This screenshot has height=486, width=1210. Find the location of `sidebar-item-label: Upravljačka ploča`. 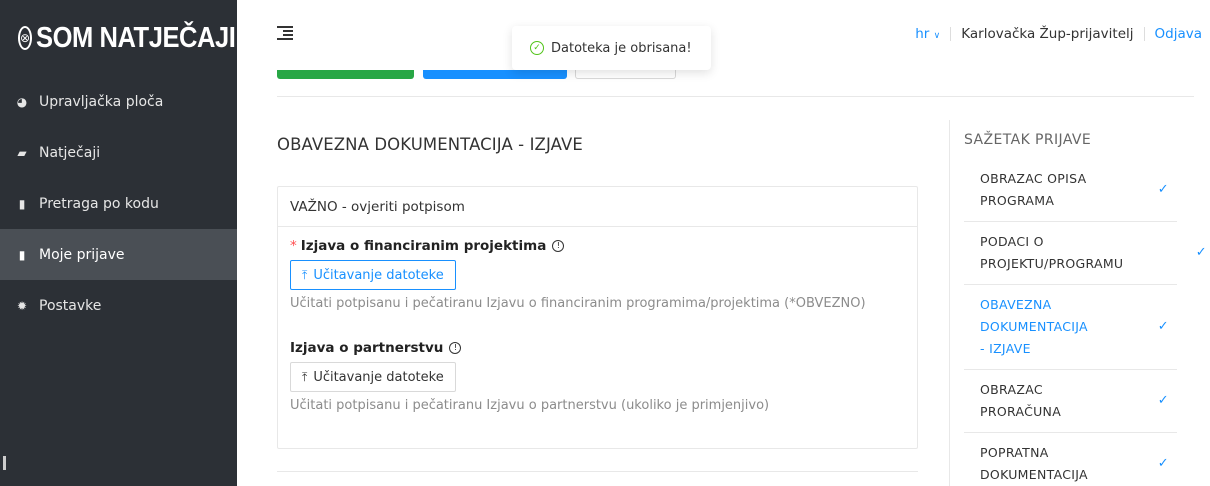

sidebar-item-label: Upravljačka ploča is located at coordinates (101, 101).